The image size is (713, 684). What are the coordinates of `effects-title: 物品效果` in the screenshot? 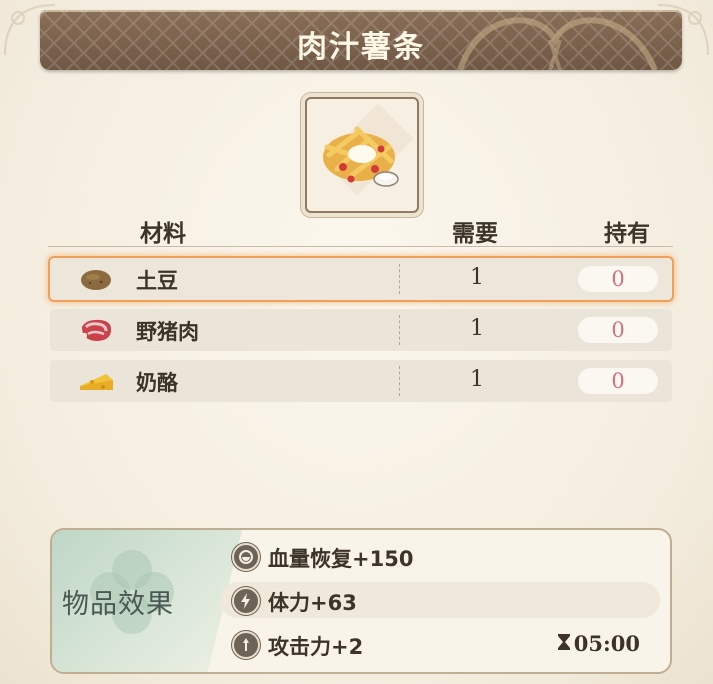 It's located at (118, 604).